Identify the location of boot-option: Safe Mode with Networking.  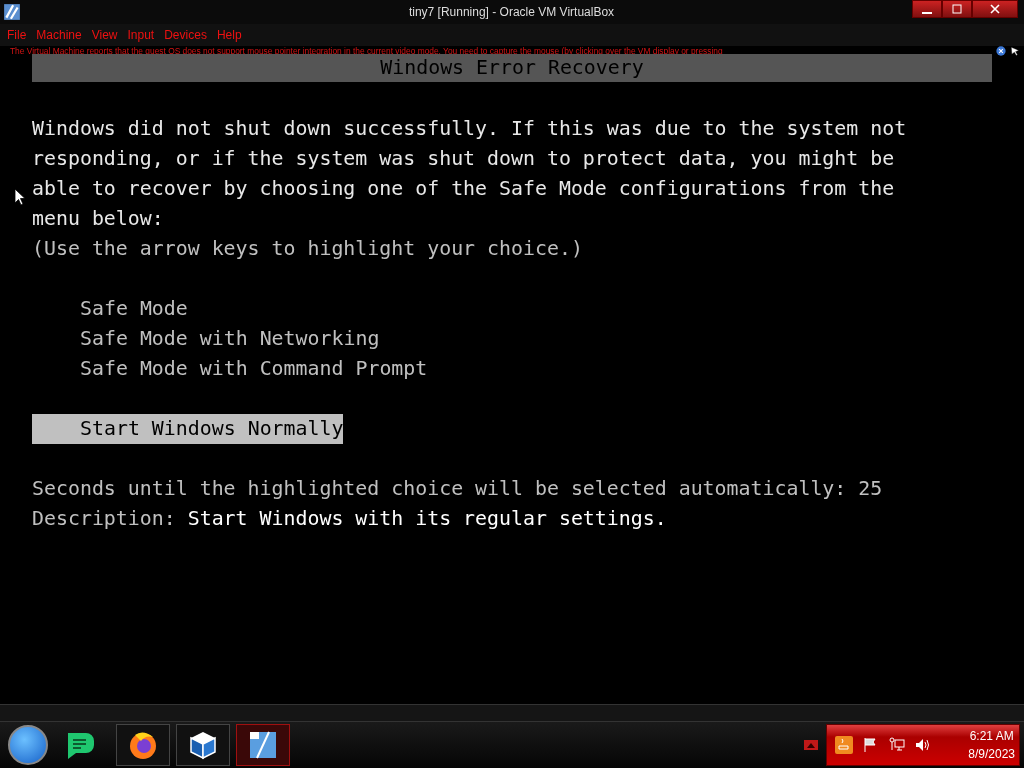
(206, 338).